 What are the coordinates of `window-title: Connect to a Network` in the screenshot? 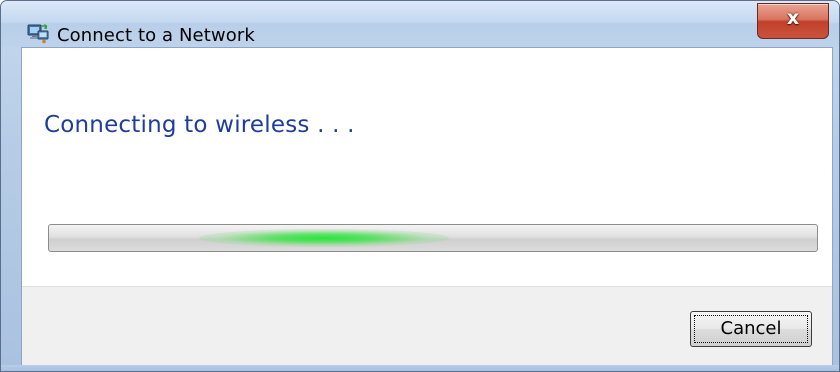 It's located at (156, 35).